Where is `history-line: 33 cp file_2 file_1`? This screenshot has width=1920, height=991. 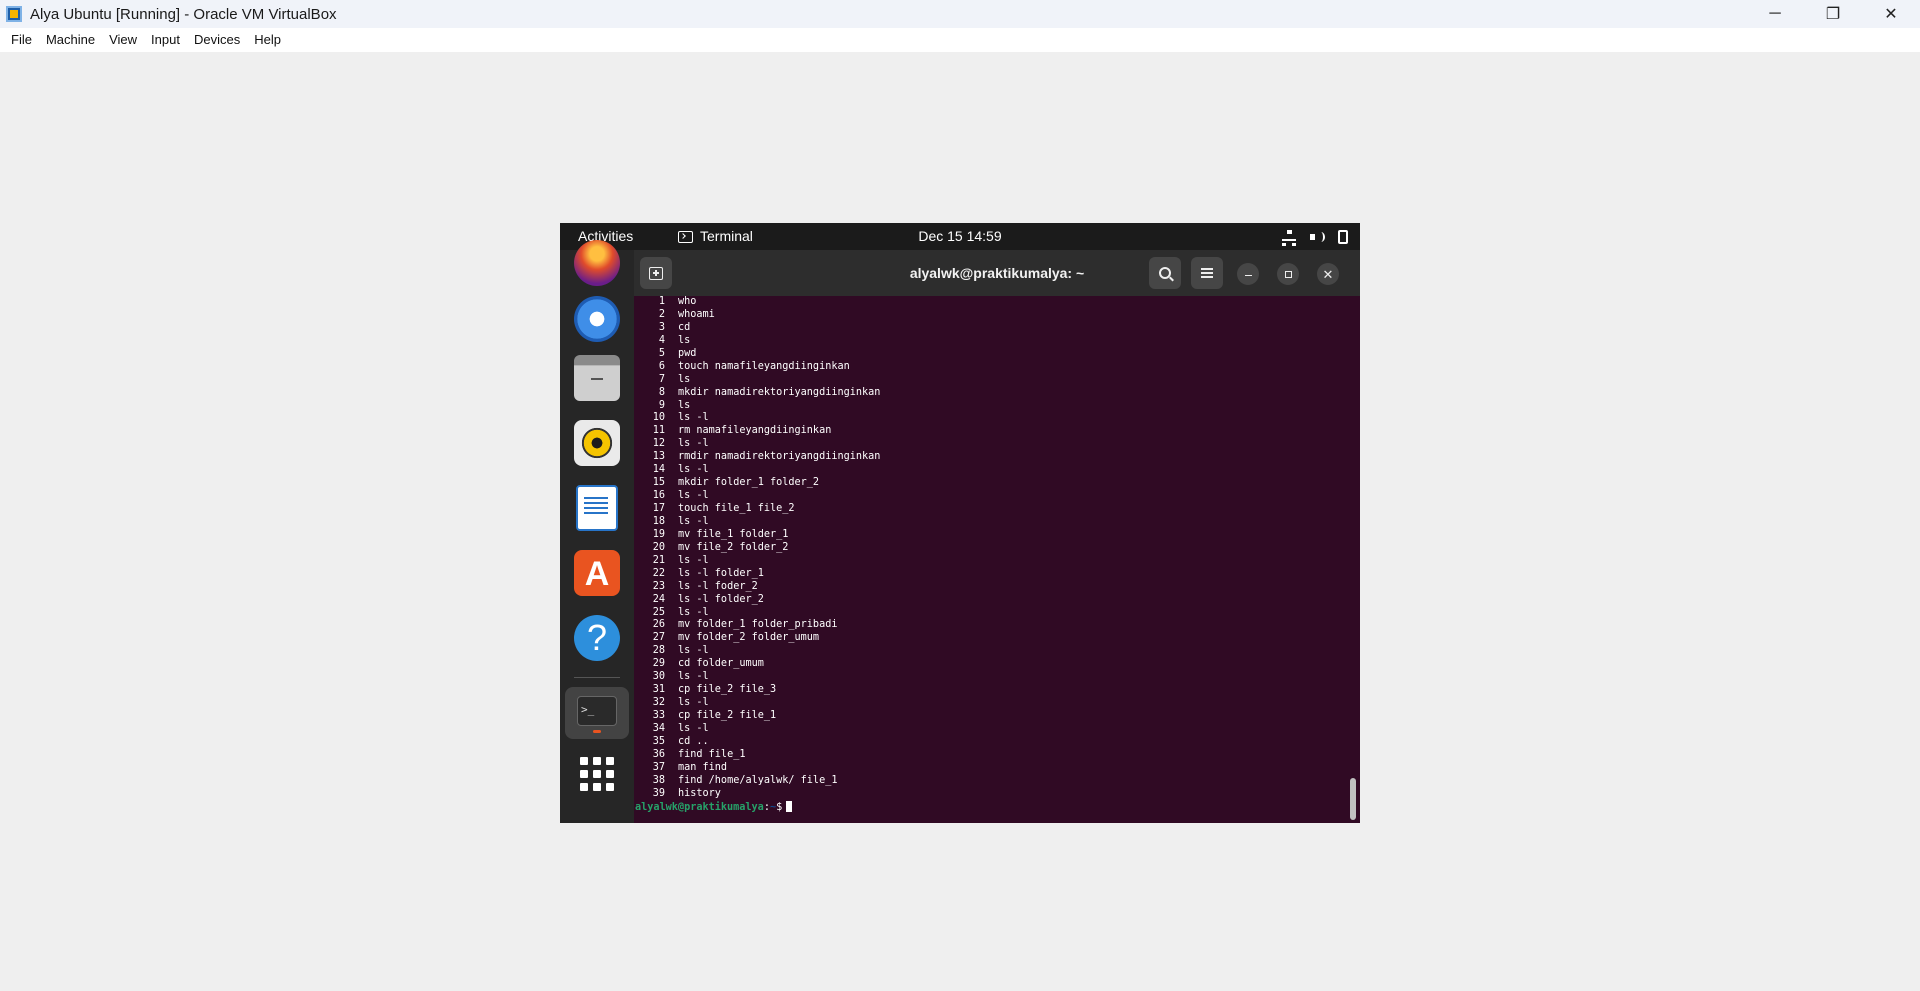
history-line: 33 cp file_2 file_1 is located at coordinates (992, 716).